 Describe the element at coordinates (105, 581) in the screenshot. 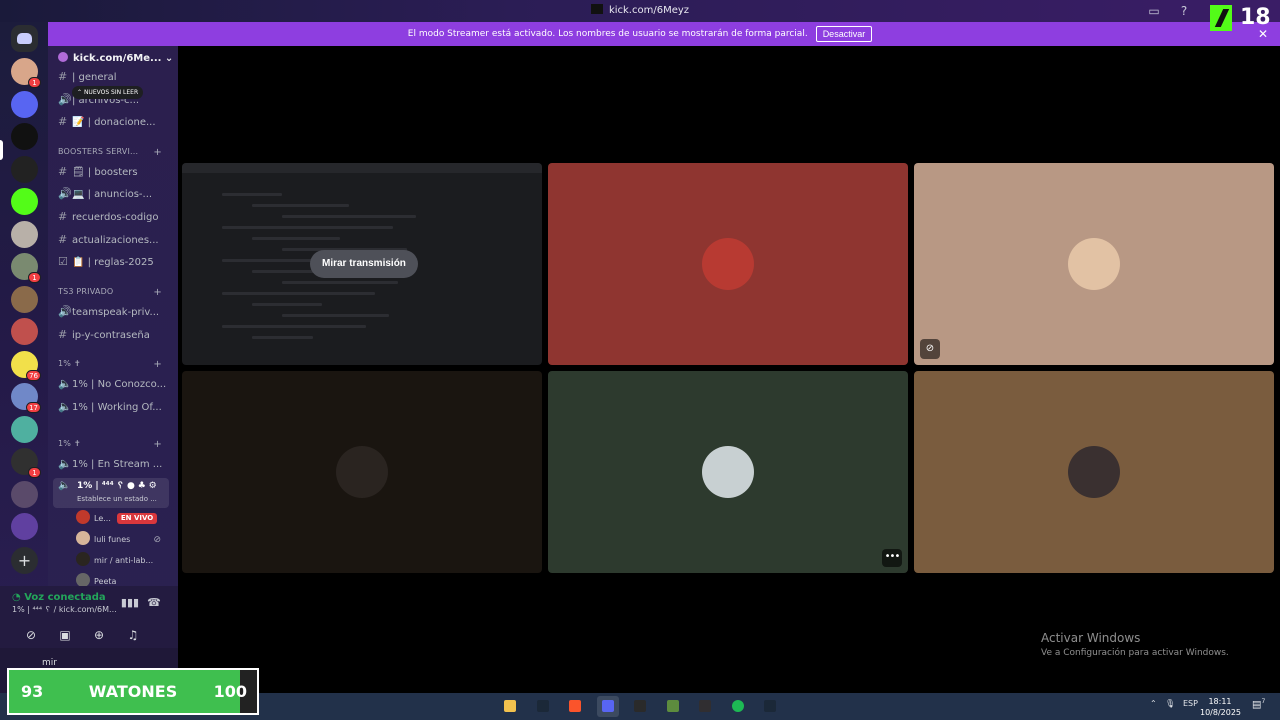

I see `voice-user-name: Peeta` at that location.